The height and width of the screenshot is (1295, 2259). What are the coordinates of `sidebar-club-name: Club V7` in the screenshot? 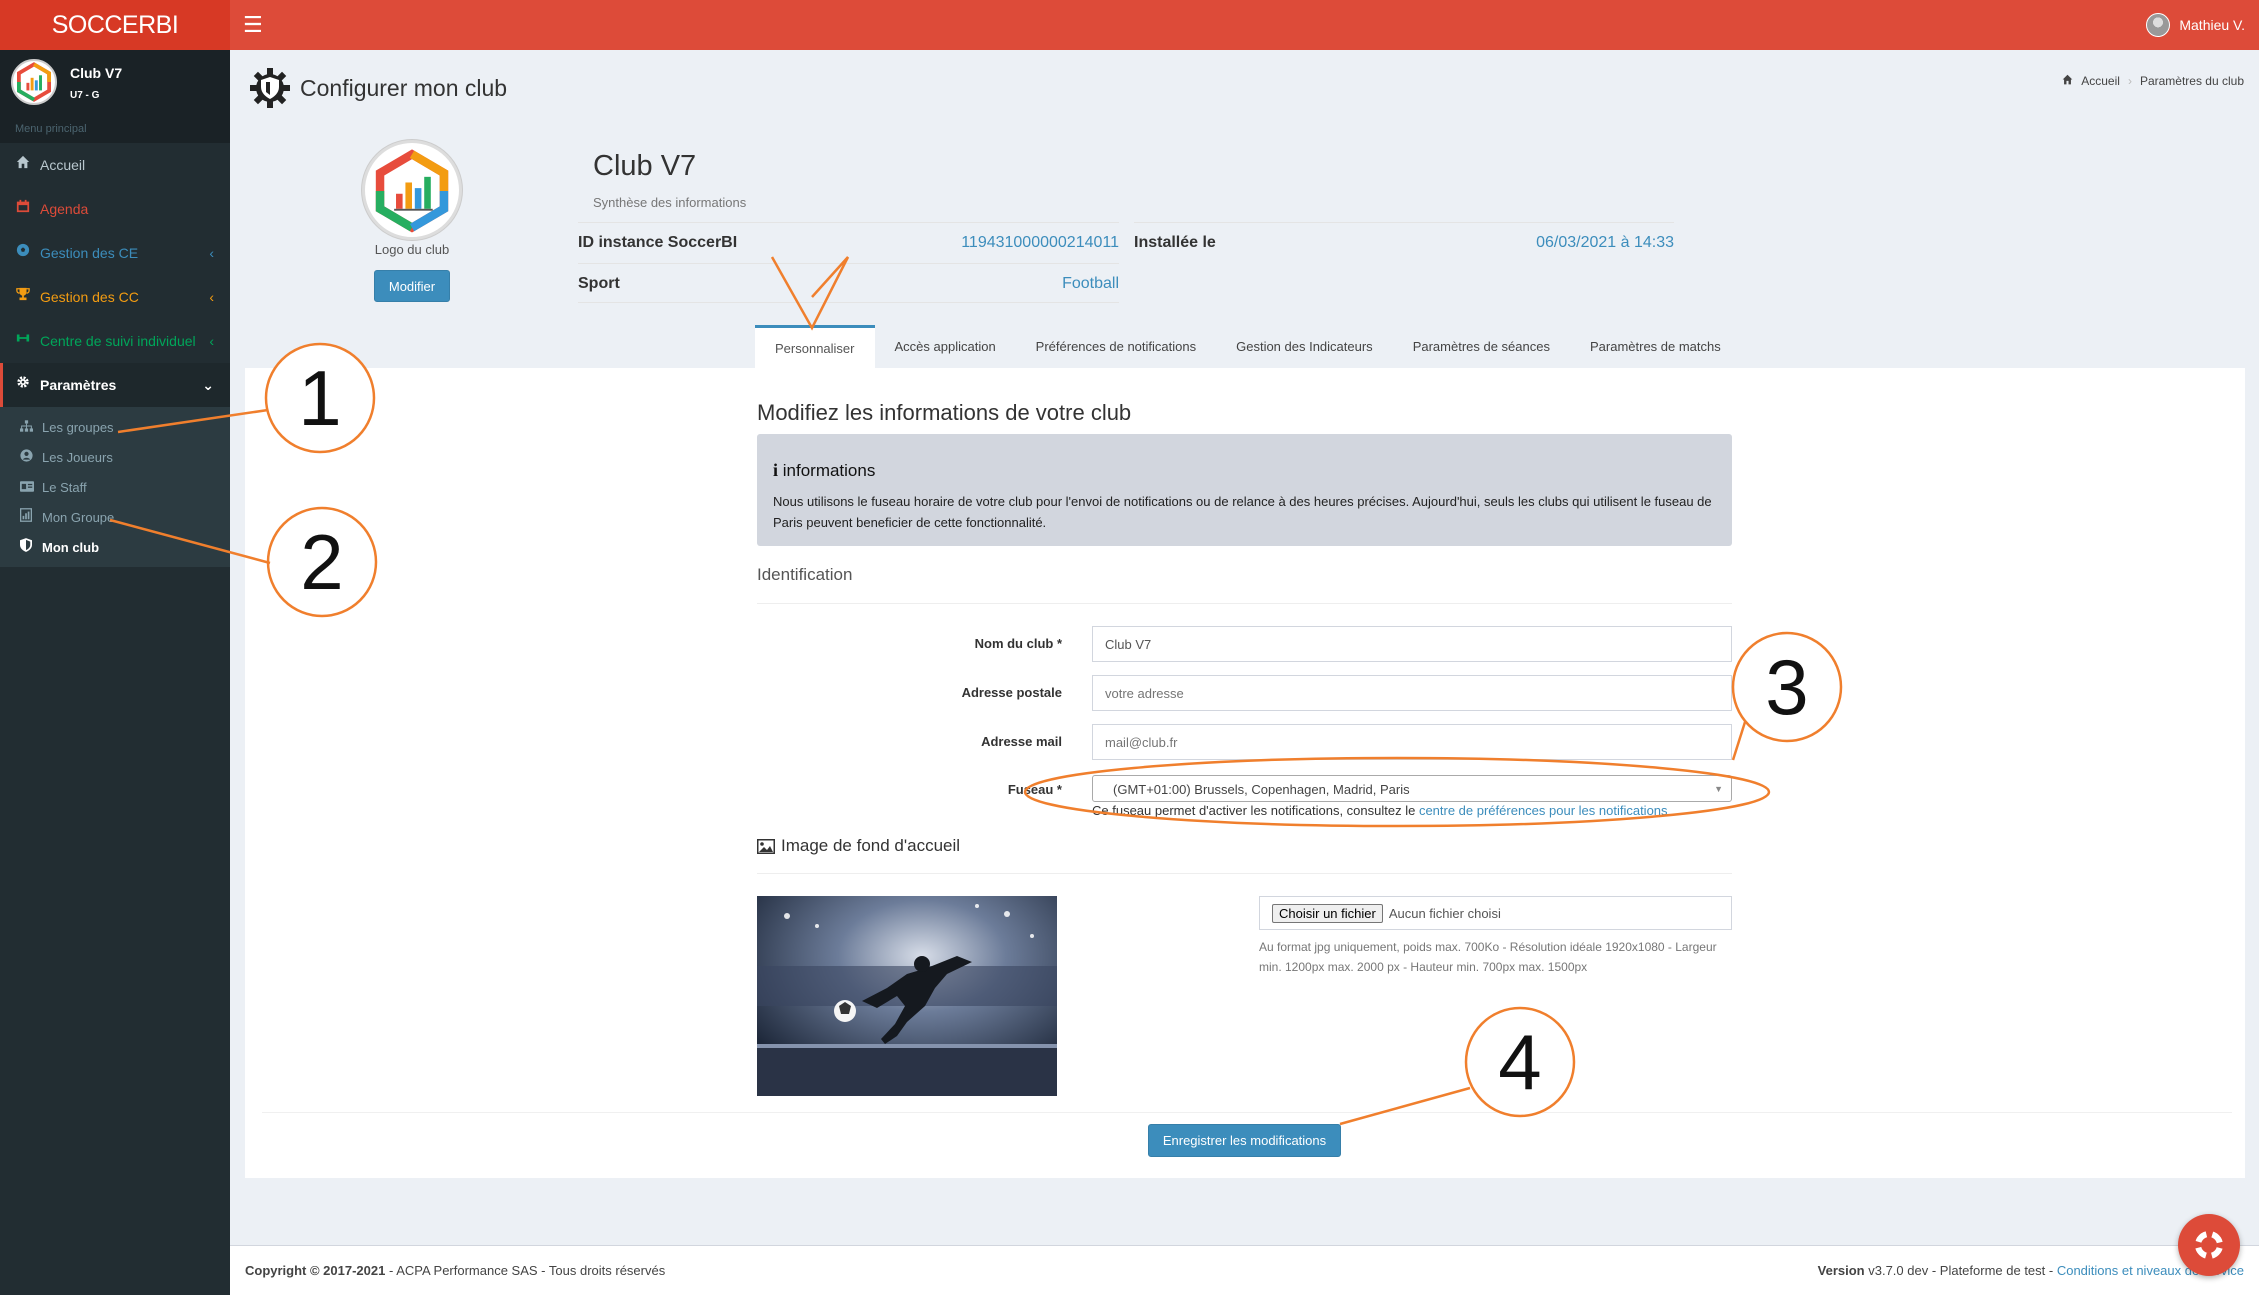 It's located at (96, 73).